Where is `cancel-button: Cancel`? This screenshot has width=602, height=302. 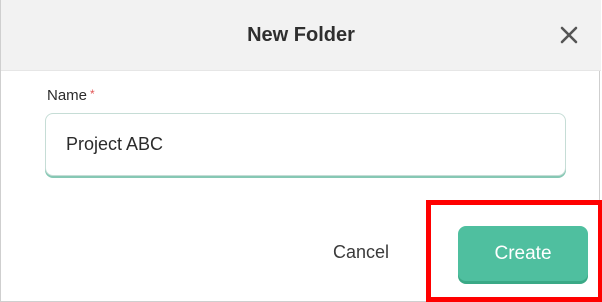 cancel-button: Cancel is located at coordinates (361, 252).